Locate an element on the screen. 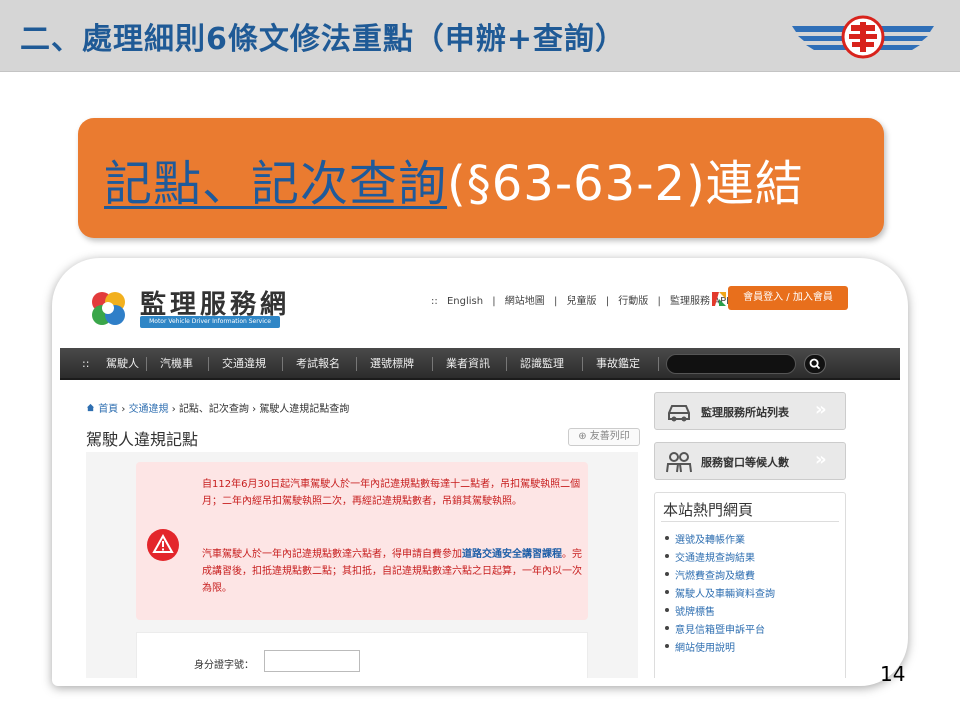 This screenshot has width=960, height=720. login-button: 會員登入 / 加入會員 is located at coordinates (788, 298).